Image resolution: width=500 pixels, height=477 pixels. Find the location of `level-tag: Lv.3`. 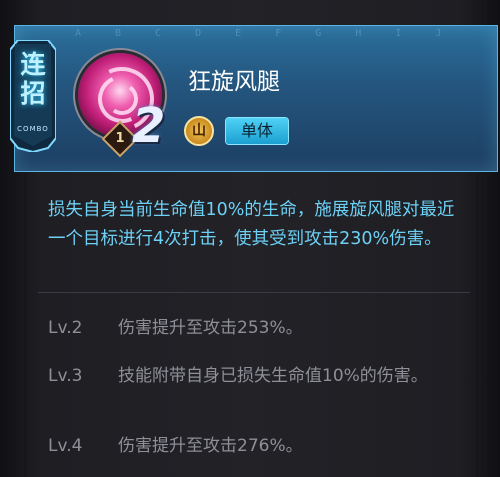

level-tag: Lv.3 is located at coordinates (65, 376).